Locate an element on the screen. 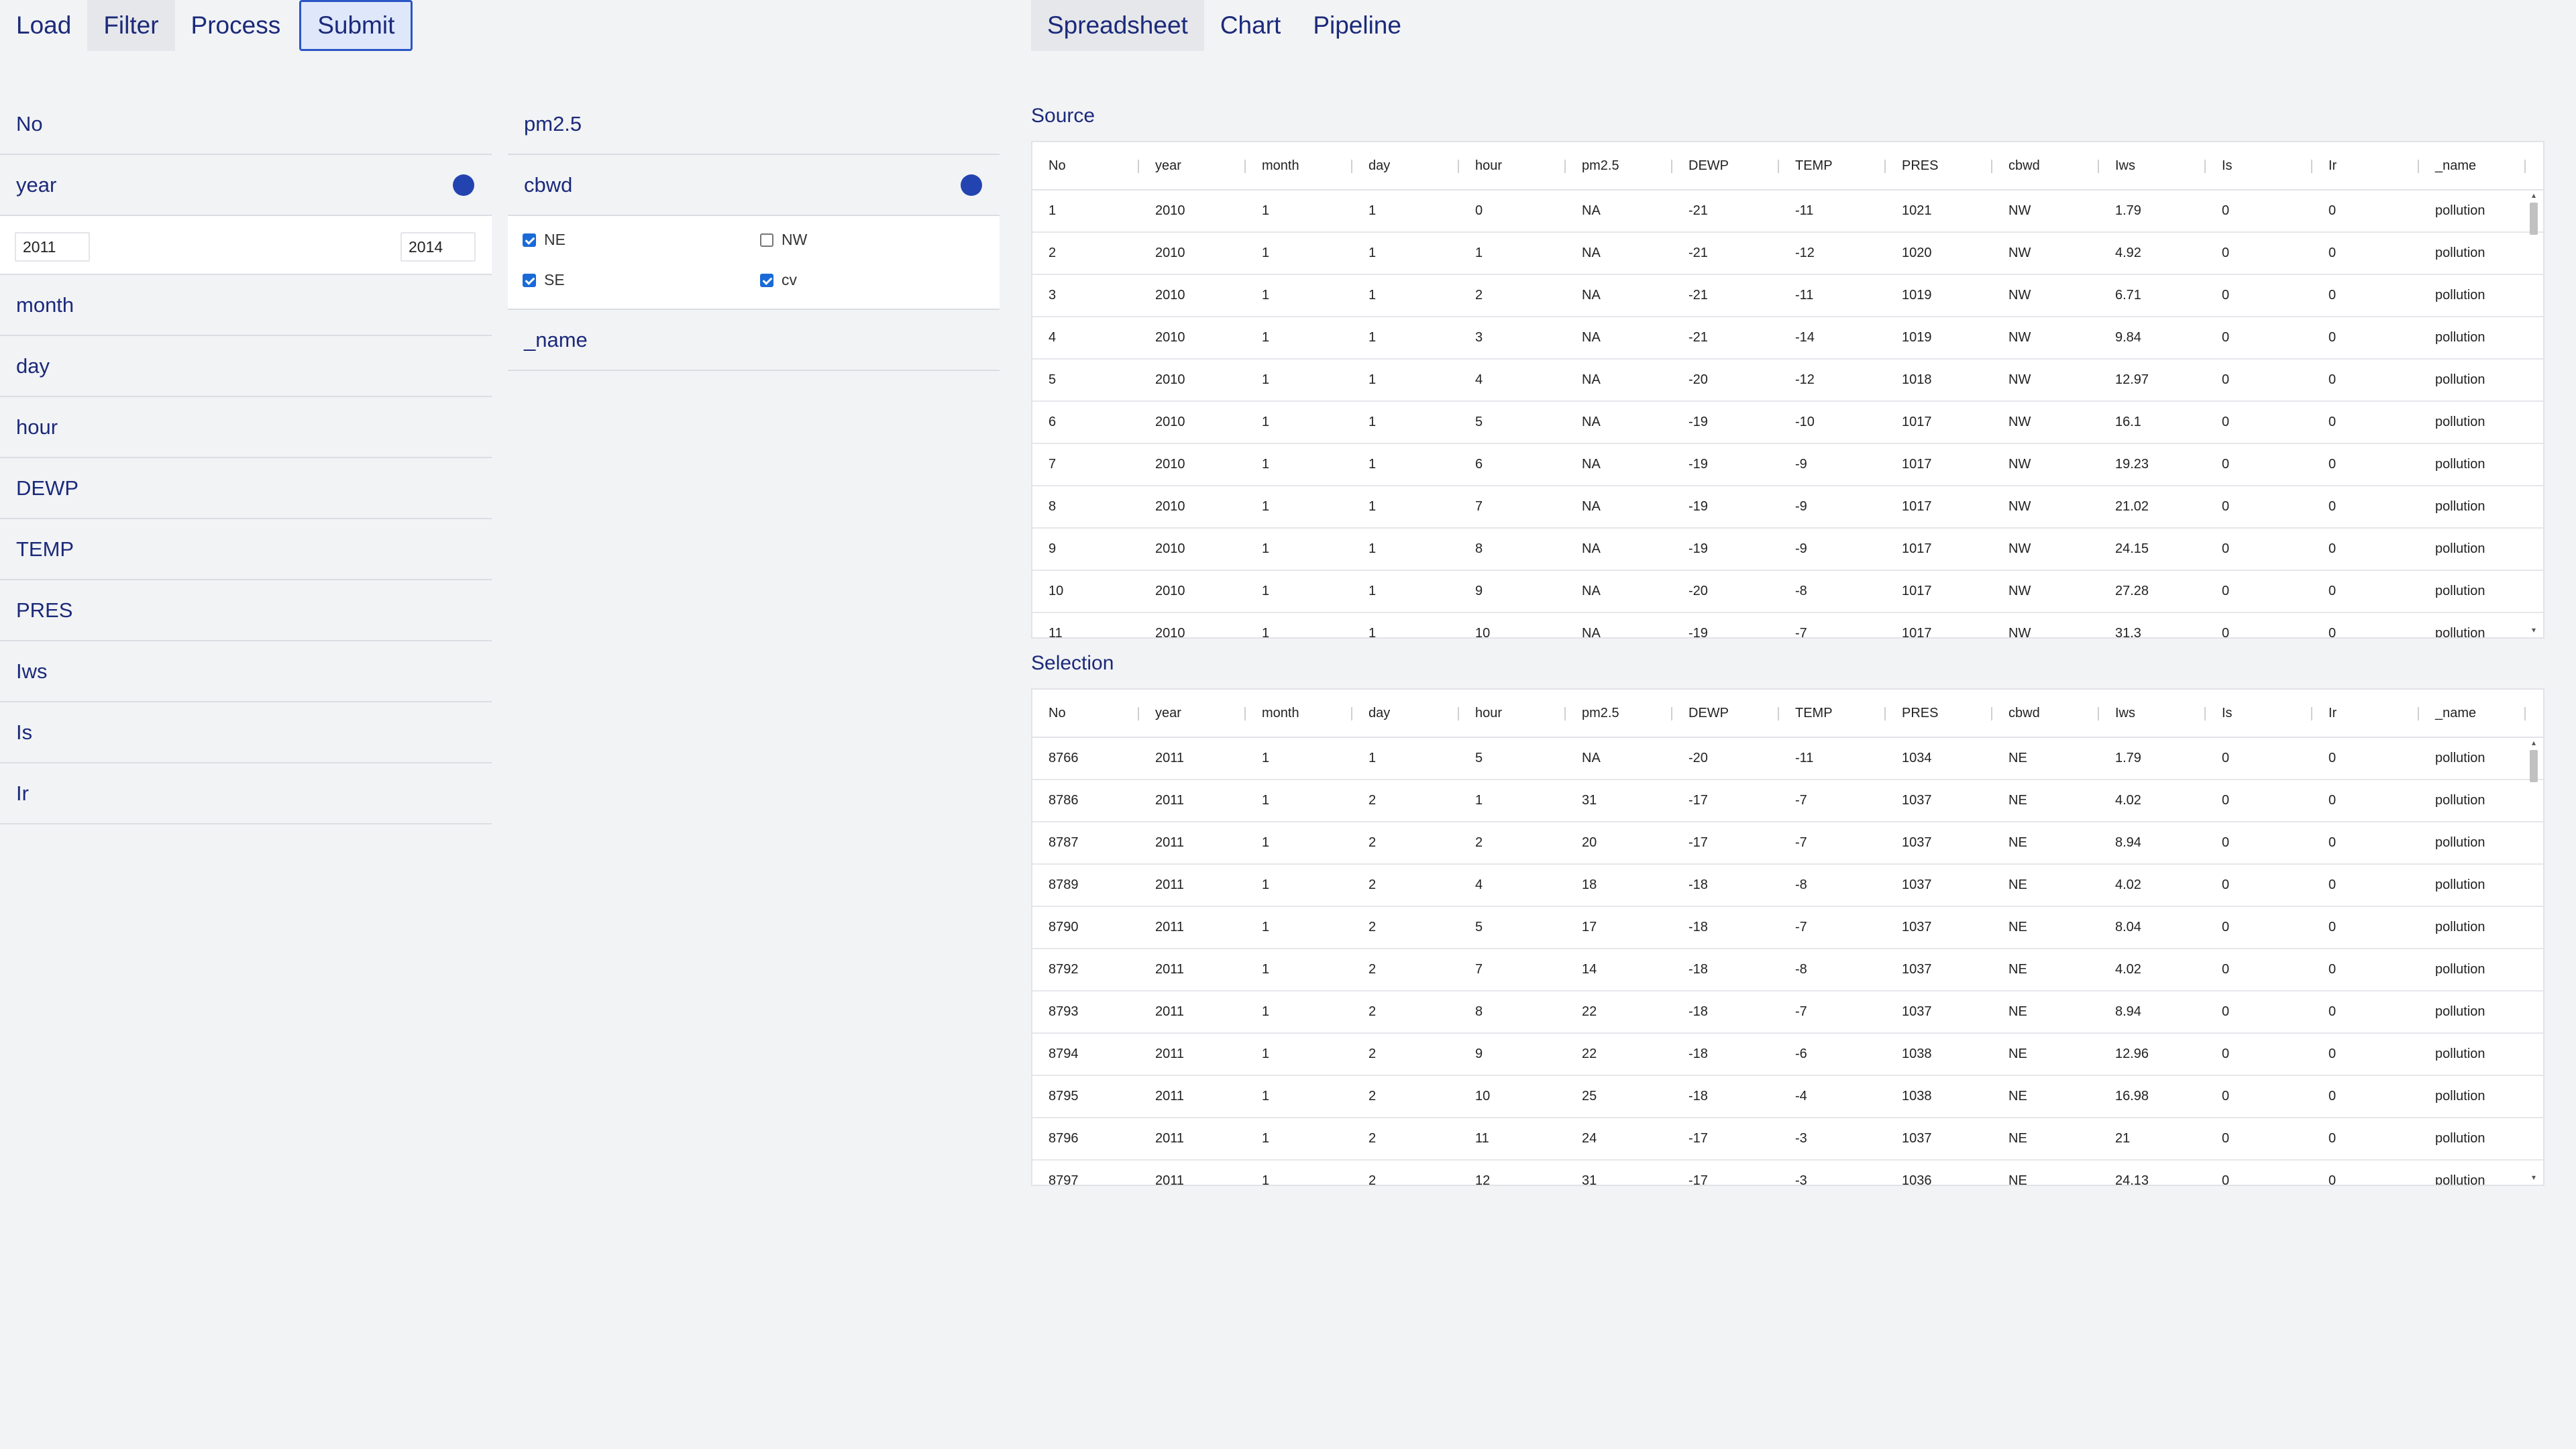  tab-pipeline: Pipeline is located at coordinates (1357, 25).